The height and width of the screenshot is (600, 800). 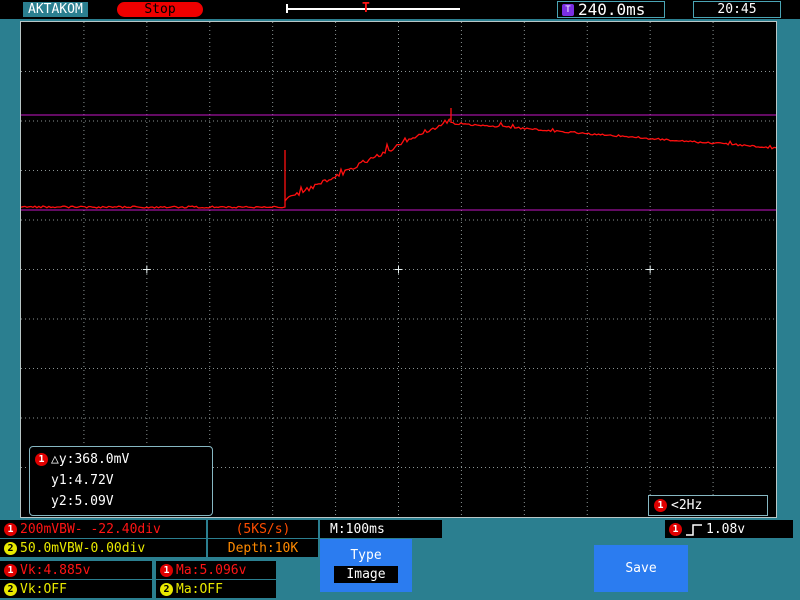 I want to click on ch2-vk-readout: 2 Vk:OFF, so click(x=76, y=589).